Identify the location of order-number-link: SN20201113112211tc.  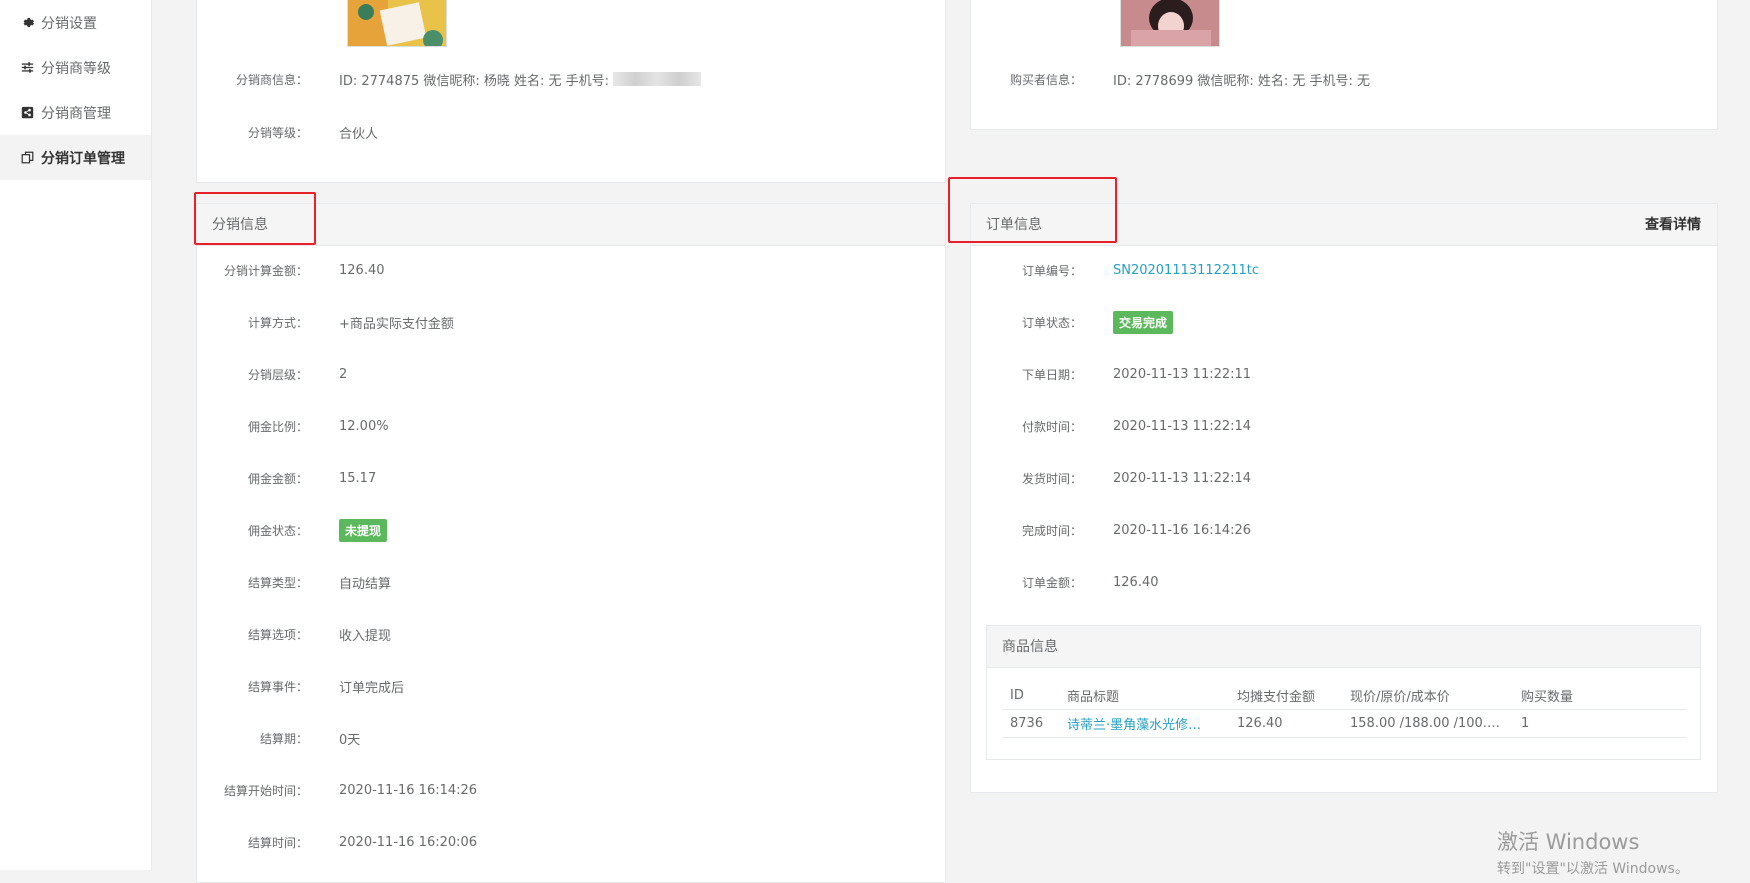
(1186, 270).